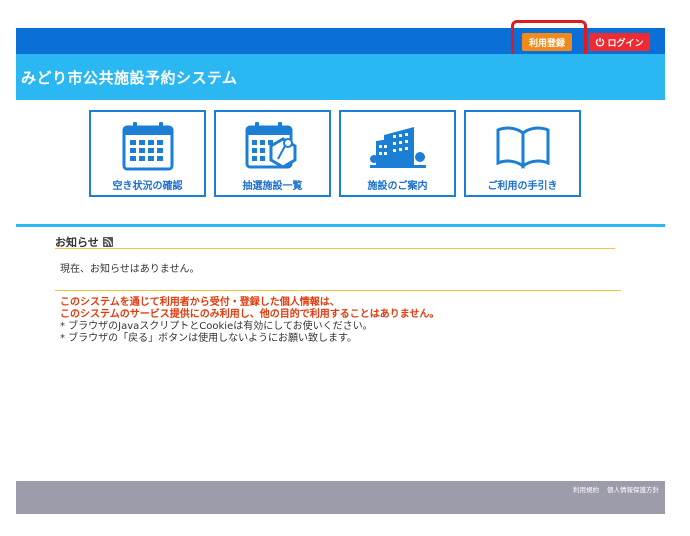  I want to click on menu-availability-label: 空き状況の確認, so click(147, 186).